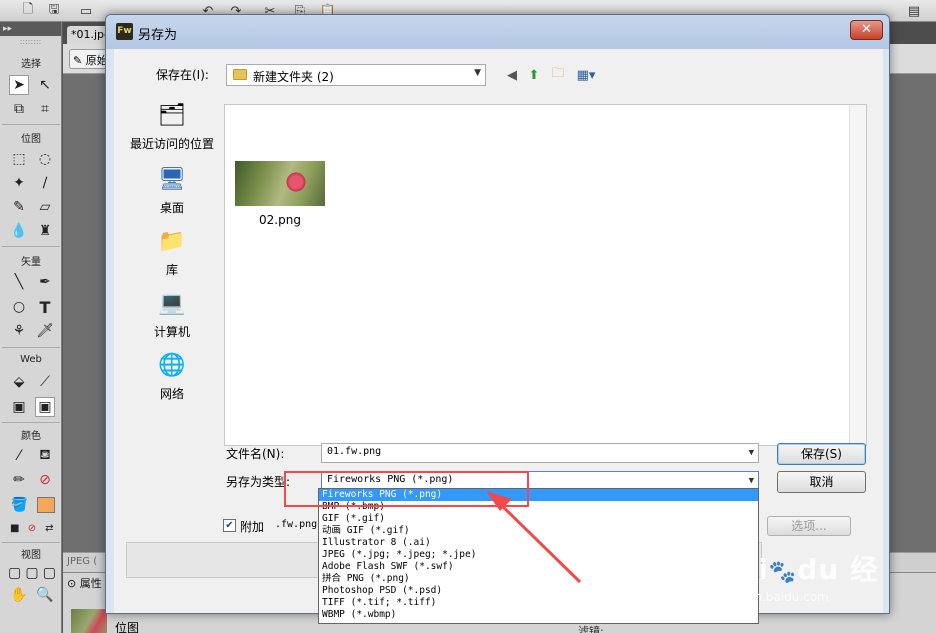 The width and height of the screenshot is (936, 633). I want to click on filters-label: 滤镜:, so click(591, 629).